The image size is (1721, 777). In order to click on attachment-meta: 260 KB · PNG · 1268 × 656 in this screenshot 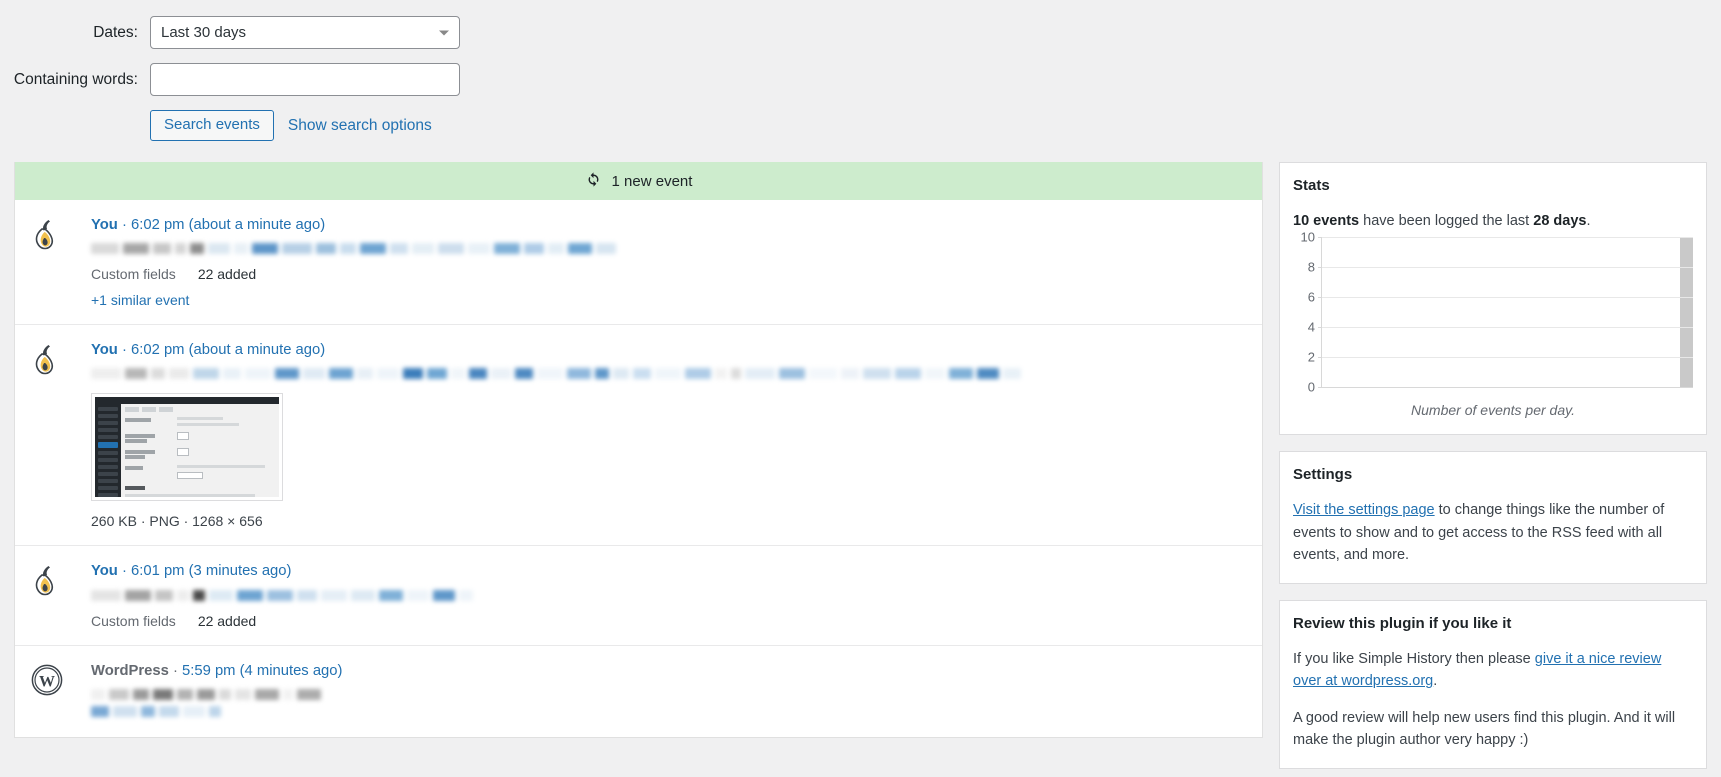, I will do `click(177, 521)`.